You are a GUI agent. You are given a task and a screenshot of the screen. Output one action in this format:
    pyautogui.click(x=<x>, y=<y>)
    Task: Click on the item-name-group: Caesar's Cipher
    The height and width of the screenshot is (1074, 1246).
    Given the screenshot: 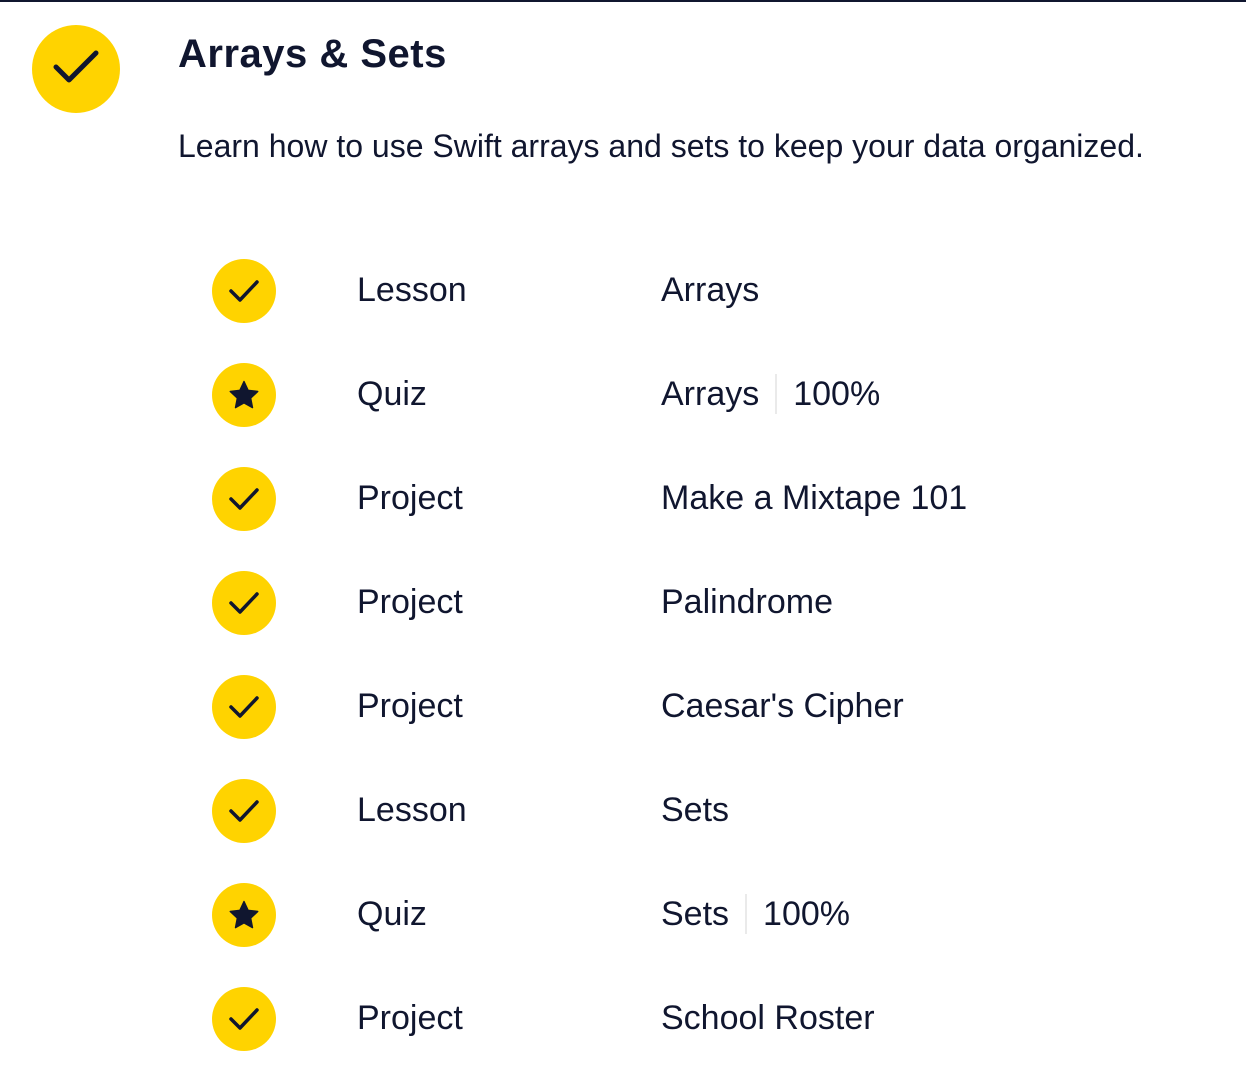 What is the action you would take?
    pyautogui.click(x=782, y=706)
    